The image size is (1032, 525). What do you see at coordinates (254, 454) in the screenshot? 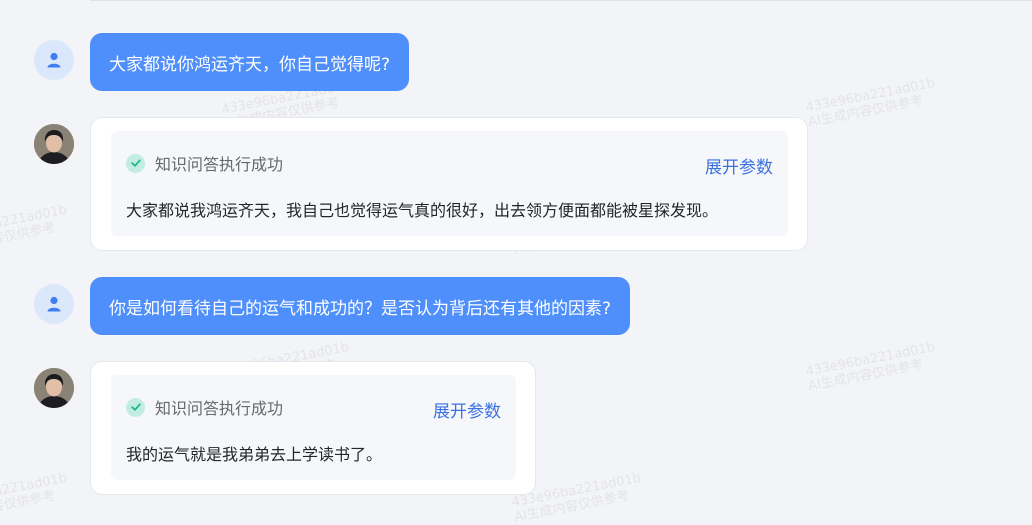
I see `answer-text: 我的运气就是我弟弟去上学读书了。` at bounding box center [254, 454].